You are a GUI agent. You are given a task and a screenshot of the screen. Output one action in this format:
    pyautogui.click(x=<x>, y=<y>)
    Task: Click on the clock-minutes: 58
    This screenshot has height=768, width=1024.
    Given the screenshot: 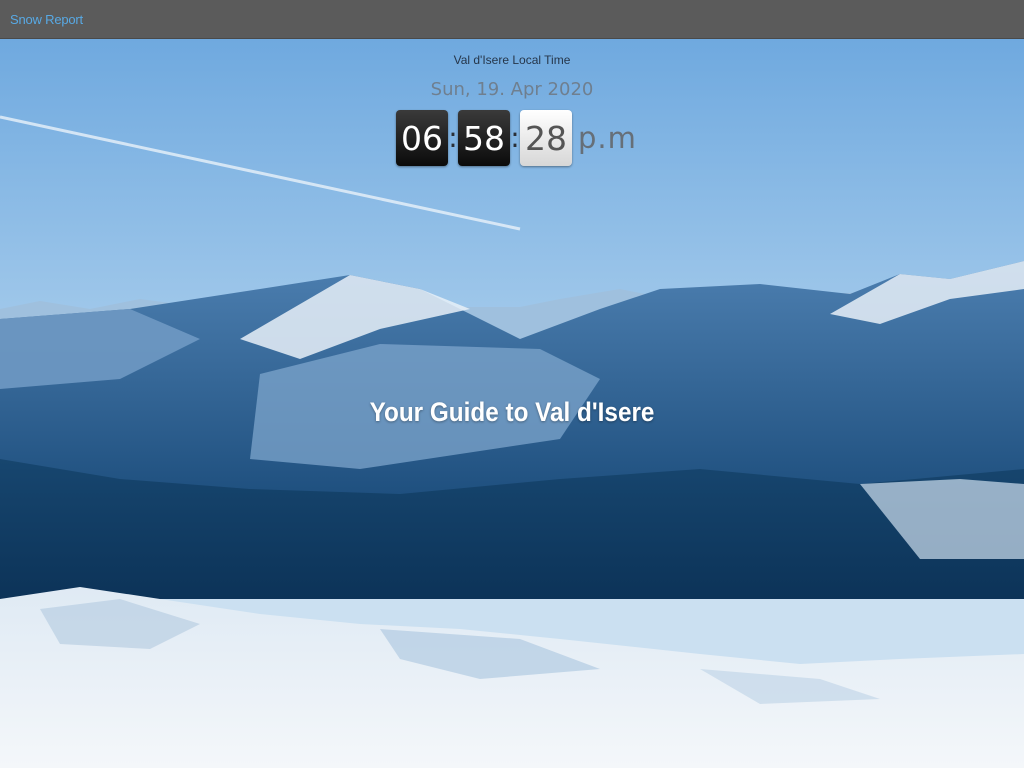 What is the action you would take?
    pyautogui.click(x=484, y=138)
    